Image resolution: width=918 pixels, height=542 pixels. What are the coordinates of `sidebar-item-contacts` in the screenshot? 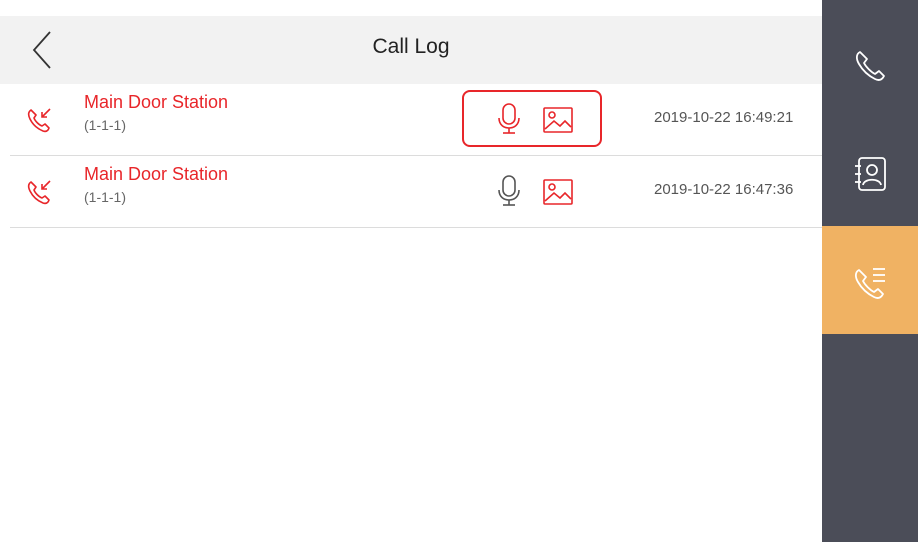 It's located at (870, 172).